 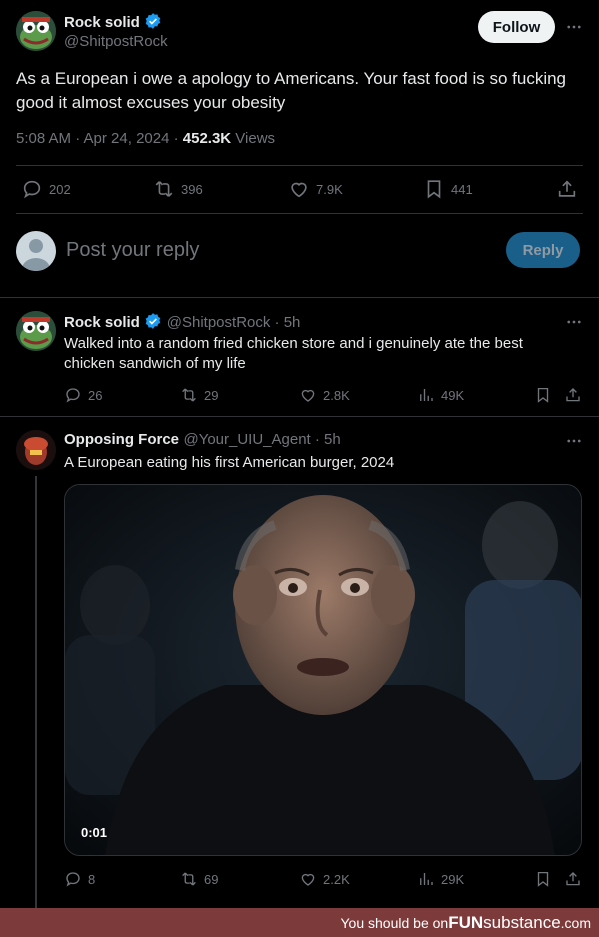 I want to click on reply-count: 202, so click(x=60, y=189).